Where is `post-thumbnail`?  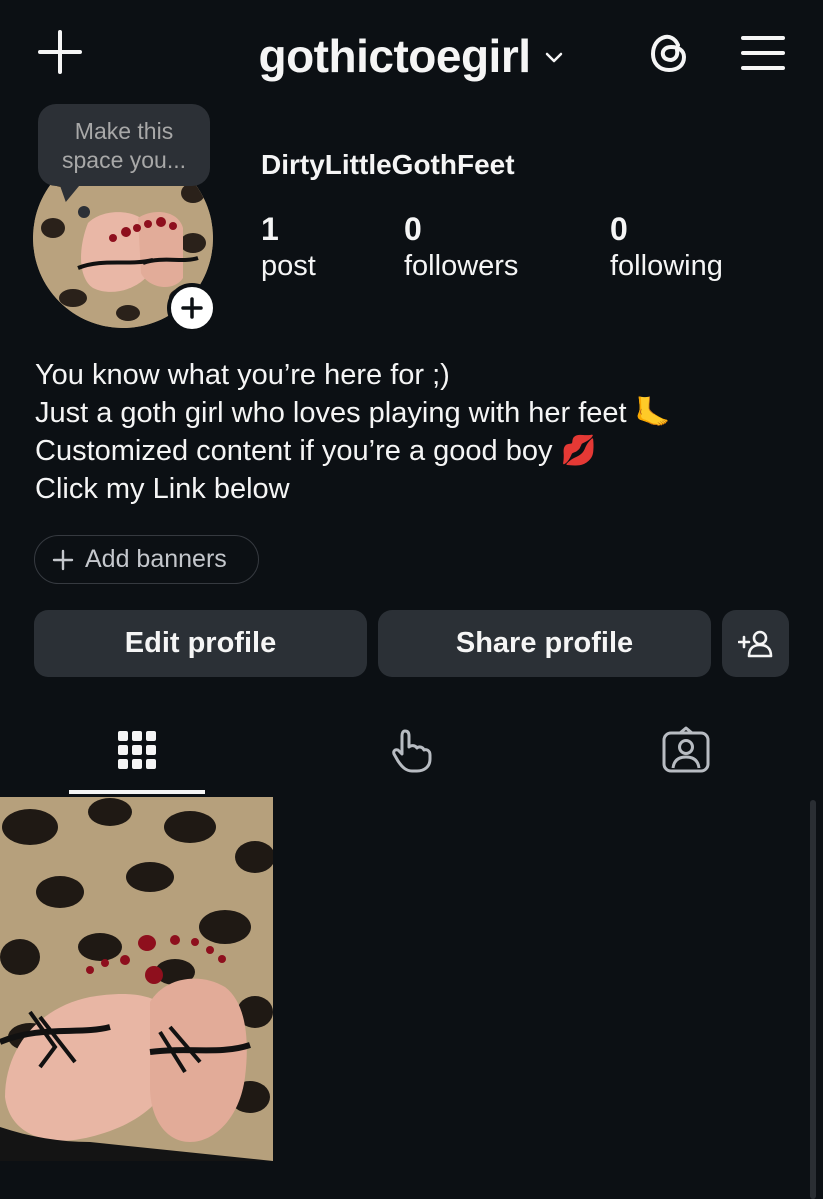 post-thumbnail is located at coordinates (136, 979).